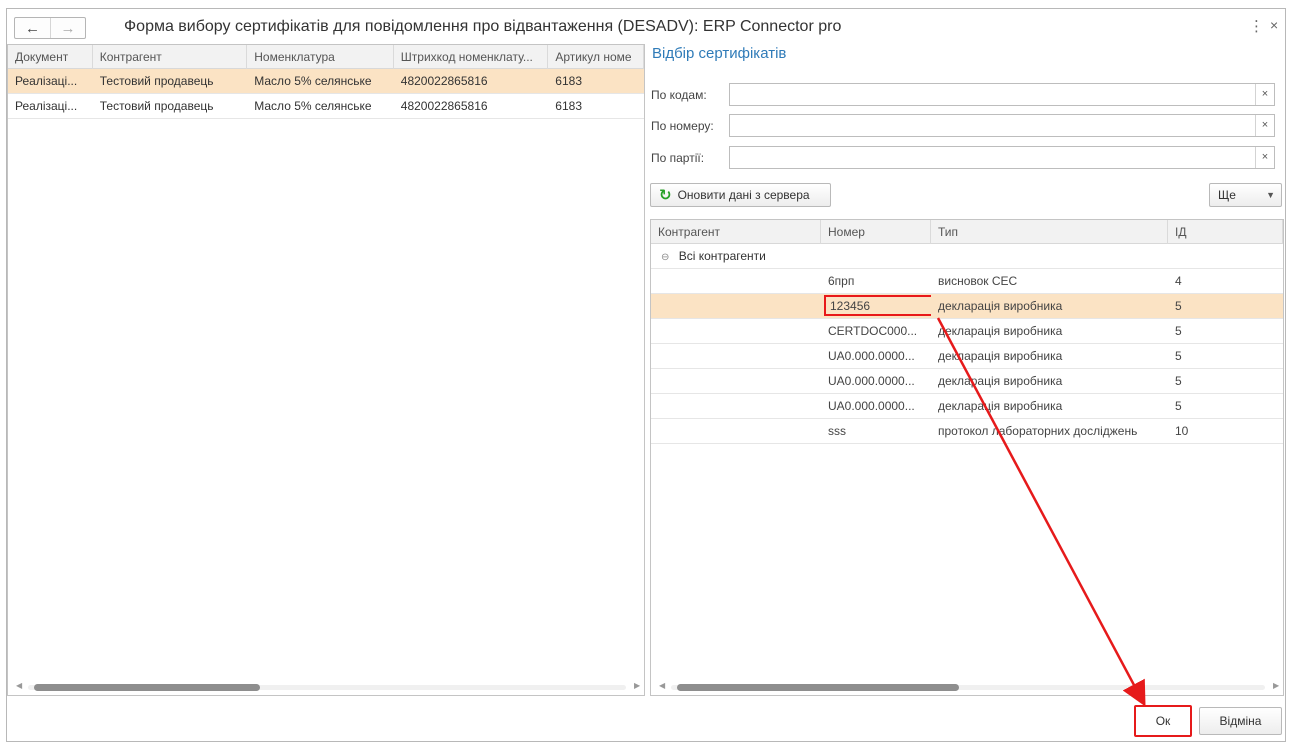 The image size is (1290, 744). I want to click on cell-number: sss, so click(837, 431).